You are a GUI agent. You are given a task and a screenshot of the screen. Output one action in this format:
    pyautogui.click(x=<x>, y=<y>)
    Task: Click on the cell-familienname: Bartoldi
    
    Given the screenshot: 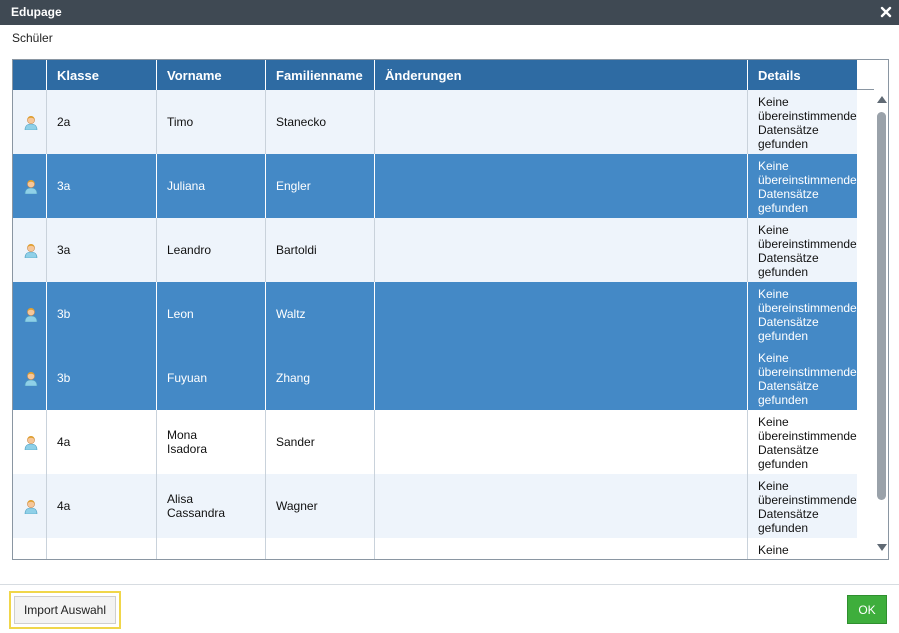 What is the action you would take?
    pyautogui.click(x=320, y=250)
    